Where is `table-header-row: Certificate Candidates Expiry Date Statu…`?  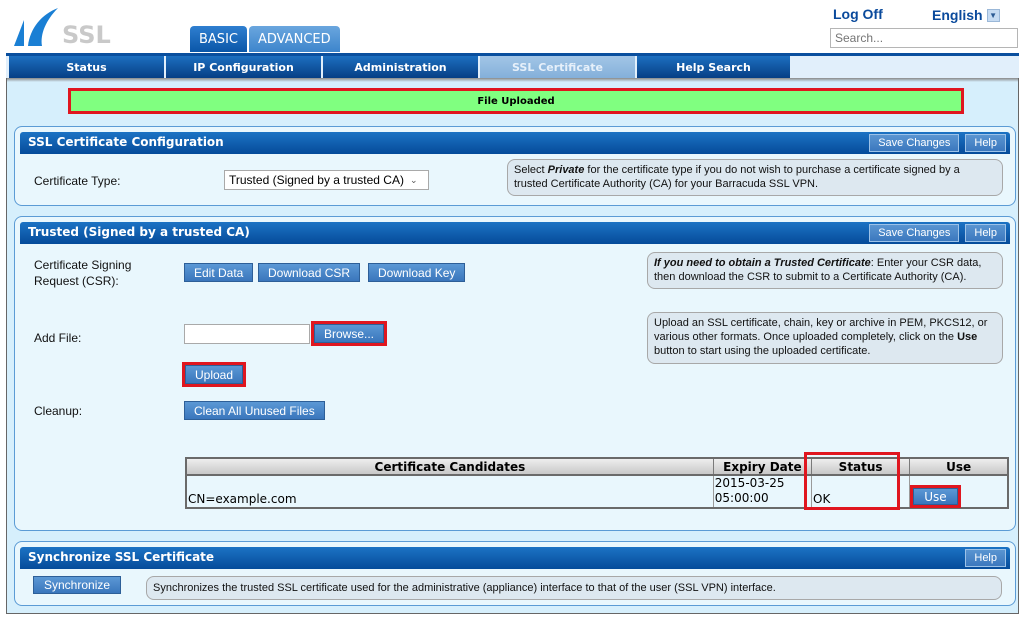
table-header-row: Certificate Candidates Expiry Date Statu… is located at coordinates (597, 466).